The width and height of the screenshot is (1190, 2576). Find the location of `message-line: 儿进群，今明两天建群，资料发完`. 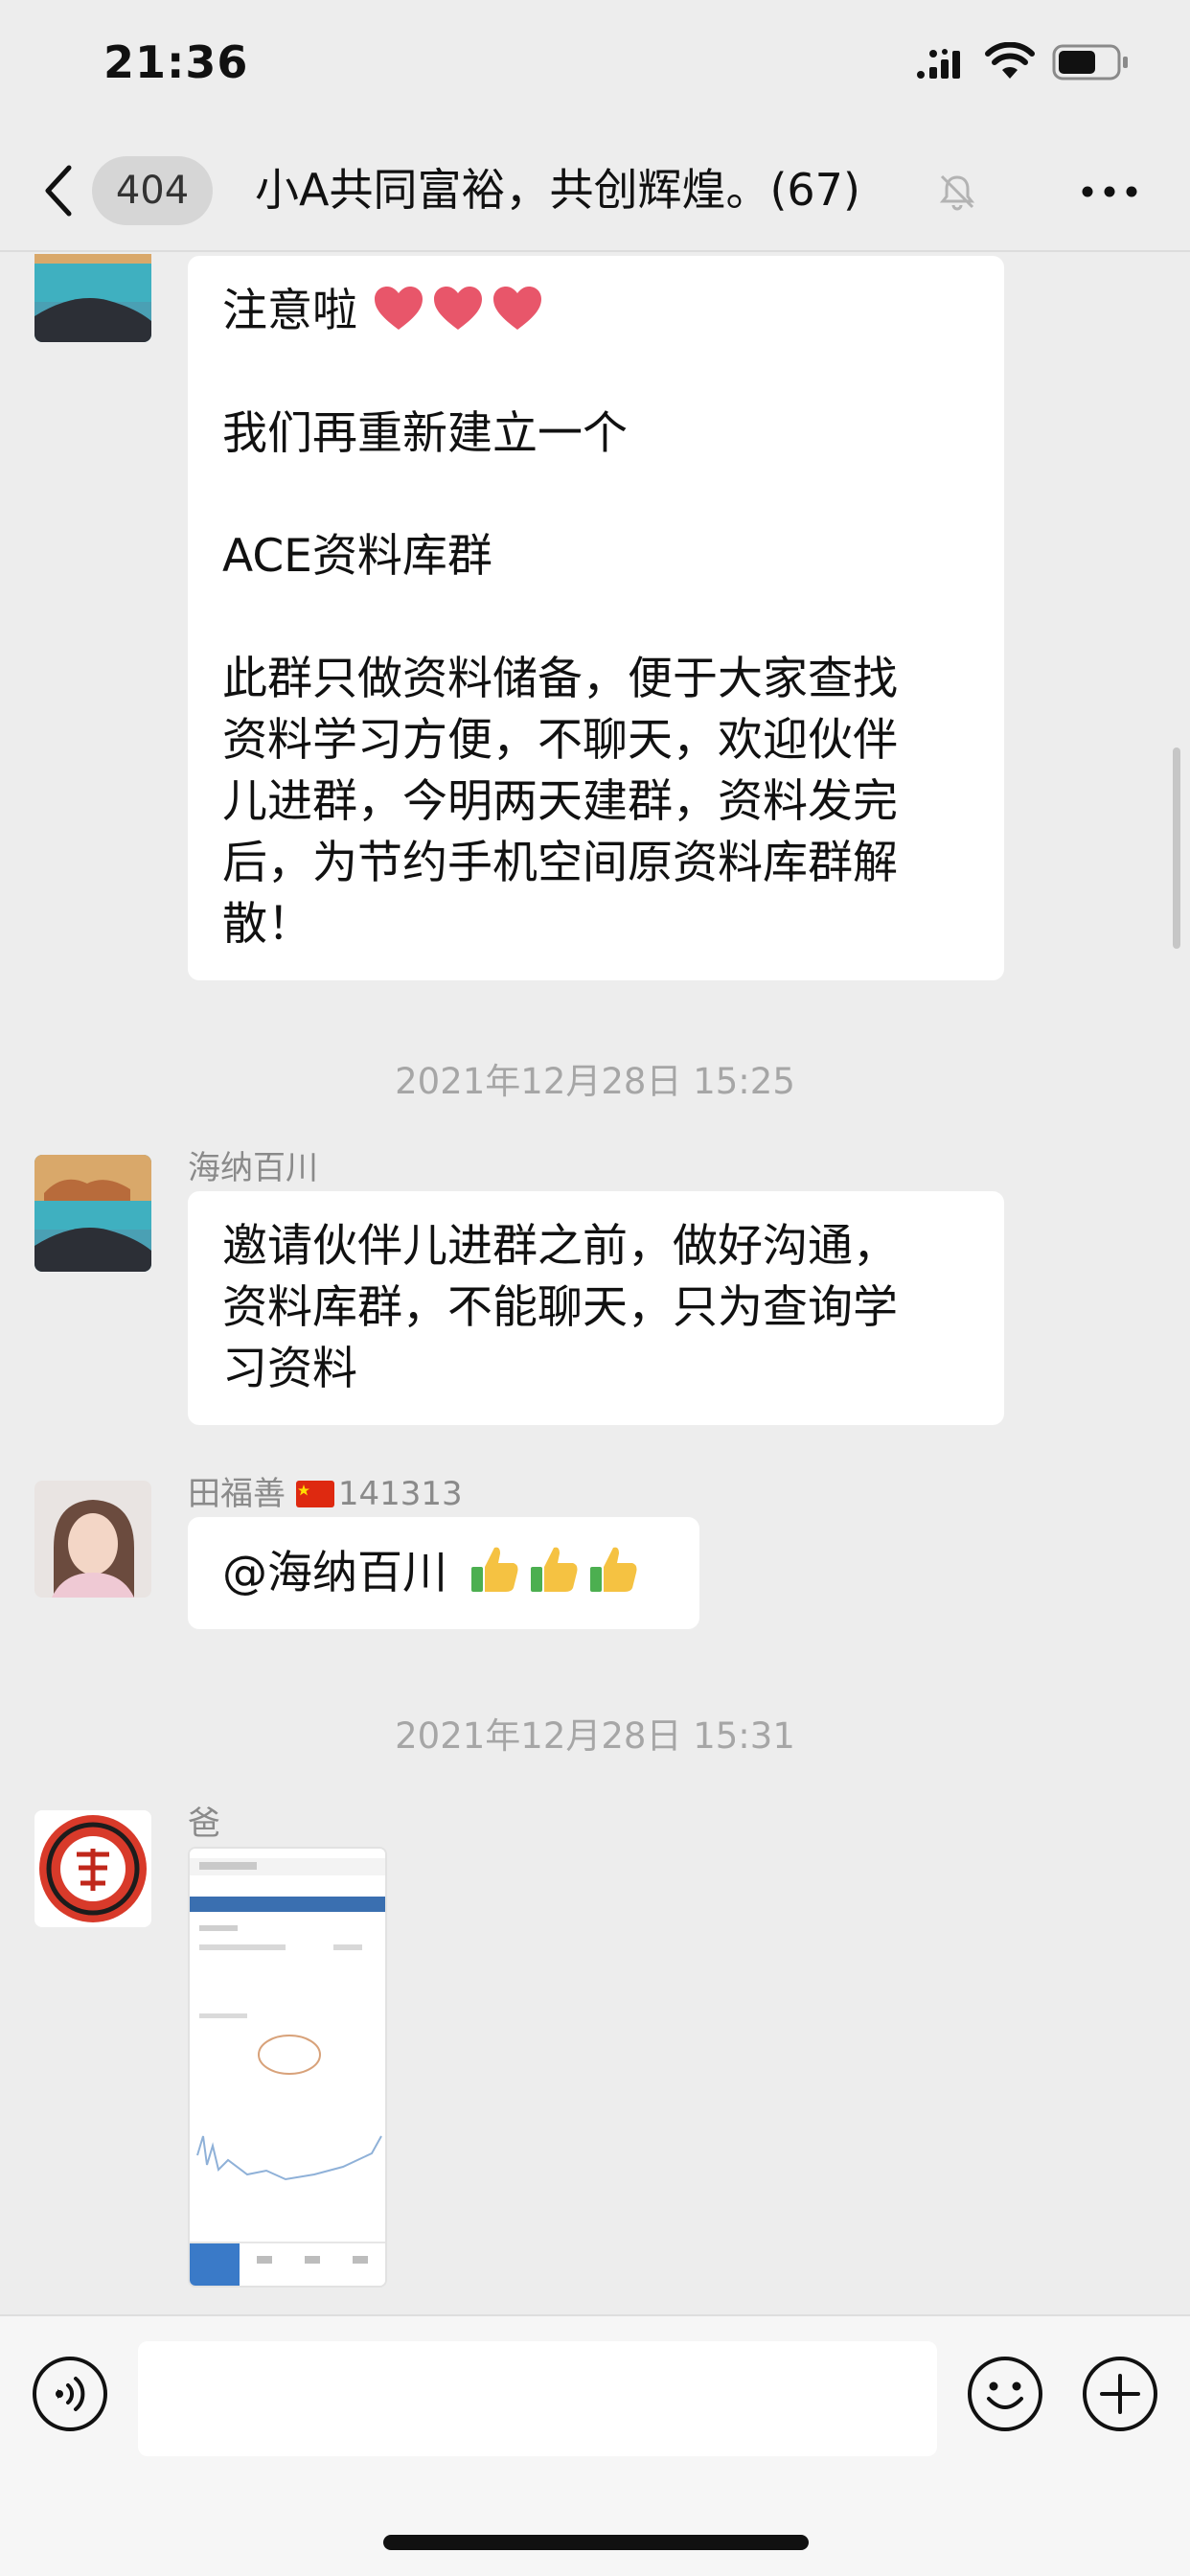

message-line: 儿进群，今明两天建群，资料发完 is located at coordinates (560, 801).